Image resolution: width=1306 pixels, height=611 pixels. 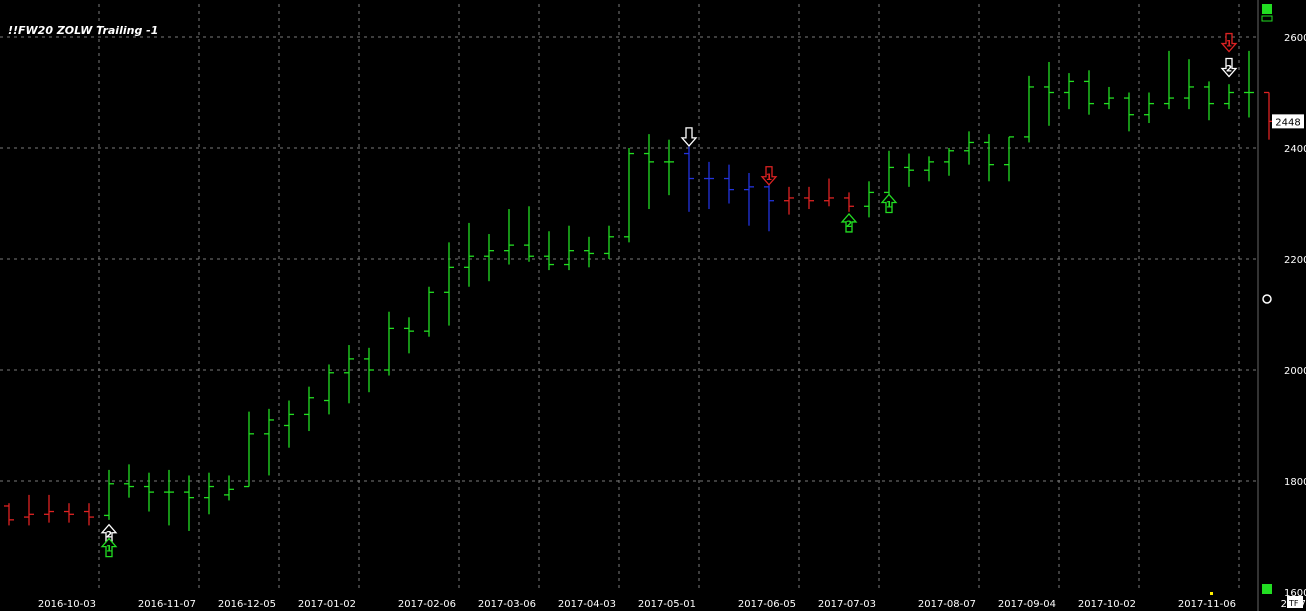 I want to click on x-tick-label: 2017-06-05, so click(x=767, y=604).